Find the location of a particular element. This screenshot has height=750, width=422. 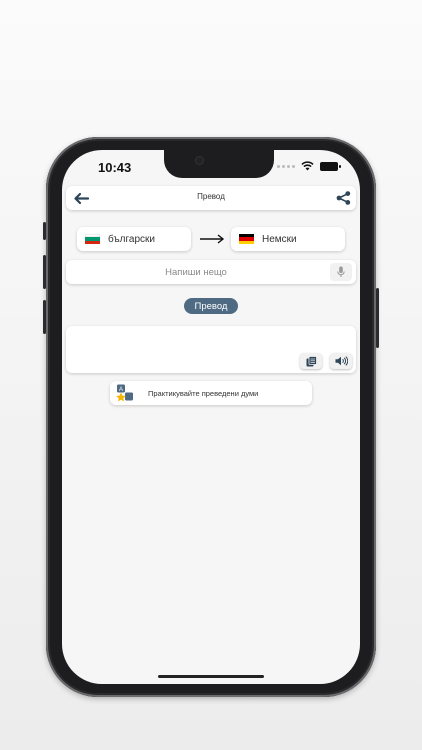

camera is located at coordinates (199, 160).